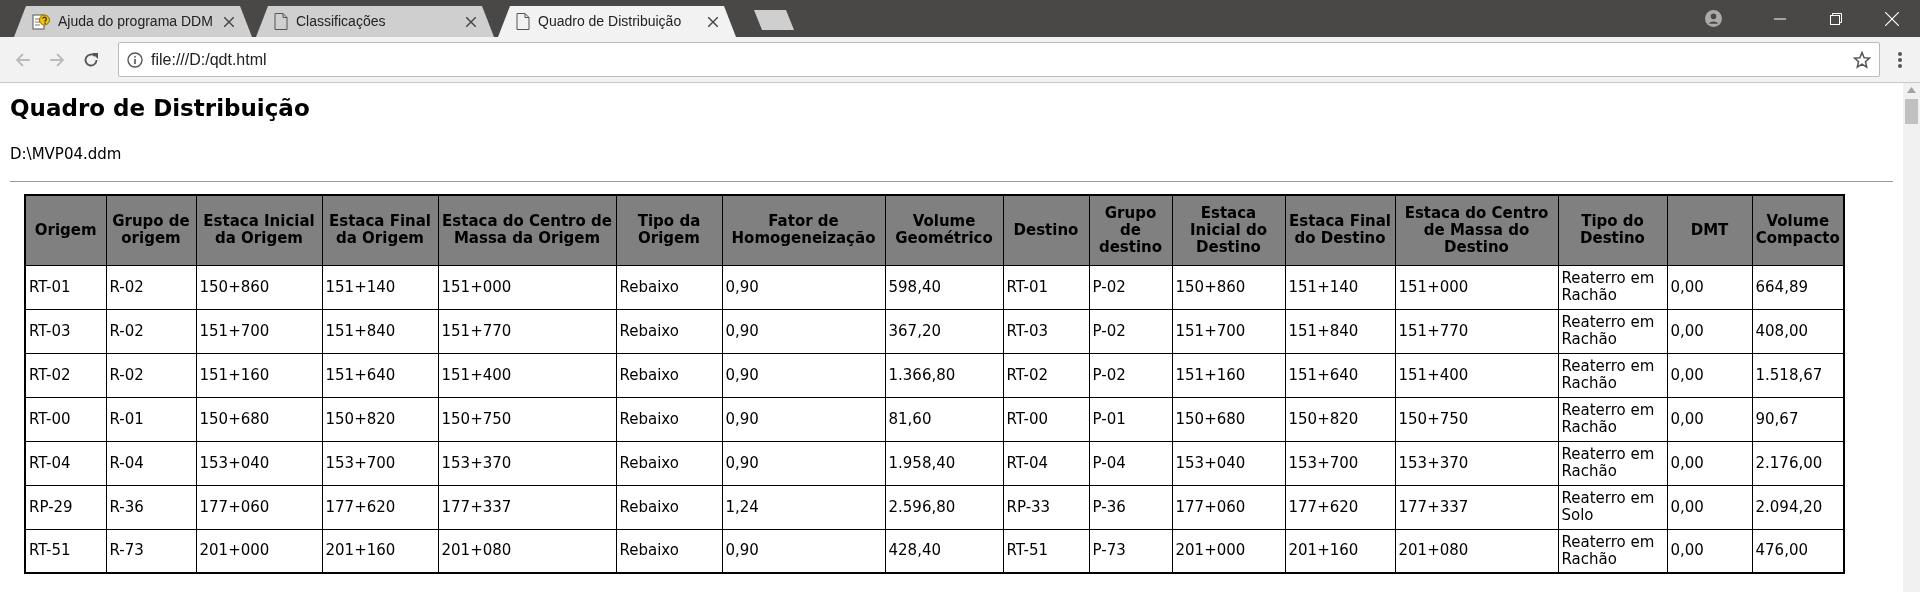 Image resolution: width=1920 pixels, height=592 pixels. What do you see at coordinates (160, 109) in the screenshot?
I see `page-title: Quadro de Distribuição` at bounding box center [160, 109].